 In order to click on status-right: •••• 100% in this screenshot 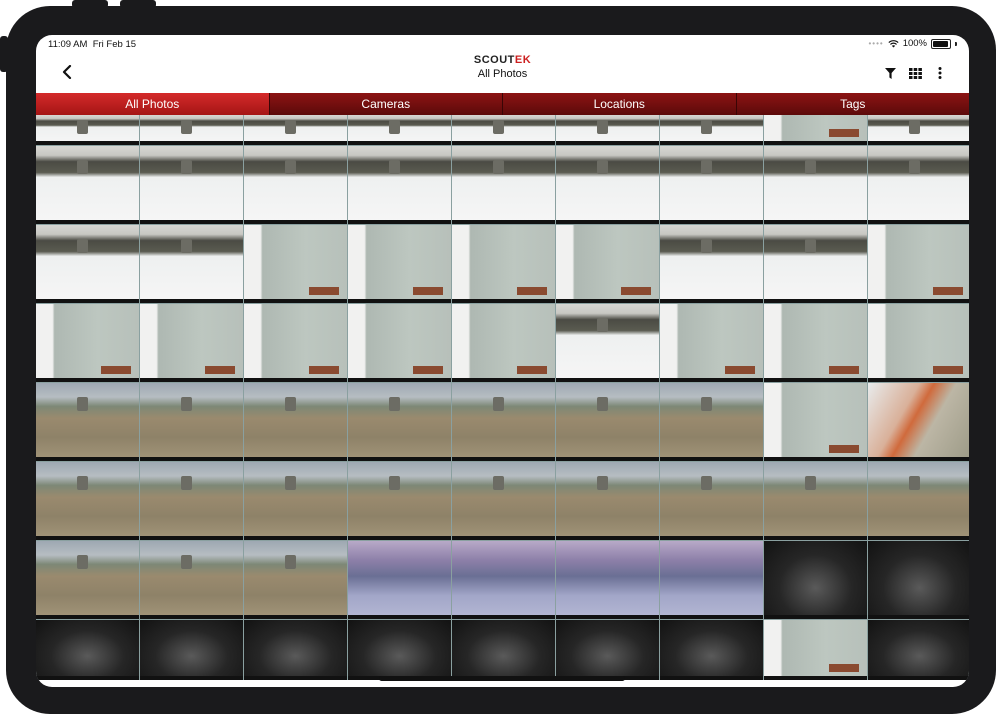, I will do `click(912, 43)`.